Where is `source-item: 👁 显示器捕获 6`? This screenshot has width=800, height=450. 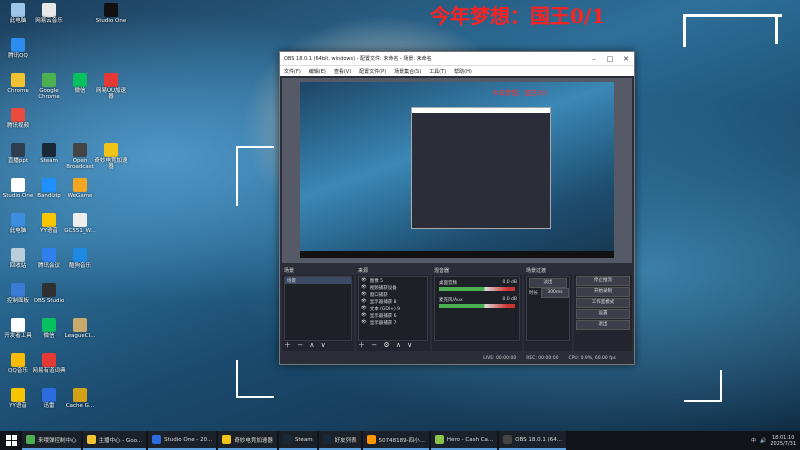 source-item: 👁 显示器捕获 6 is located at coordinates (393, 315).